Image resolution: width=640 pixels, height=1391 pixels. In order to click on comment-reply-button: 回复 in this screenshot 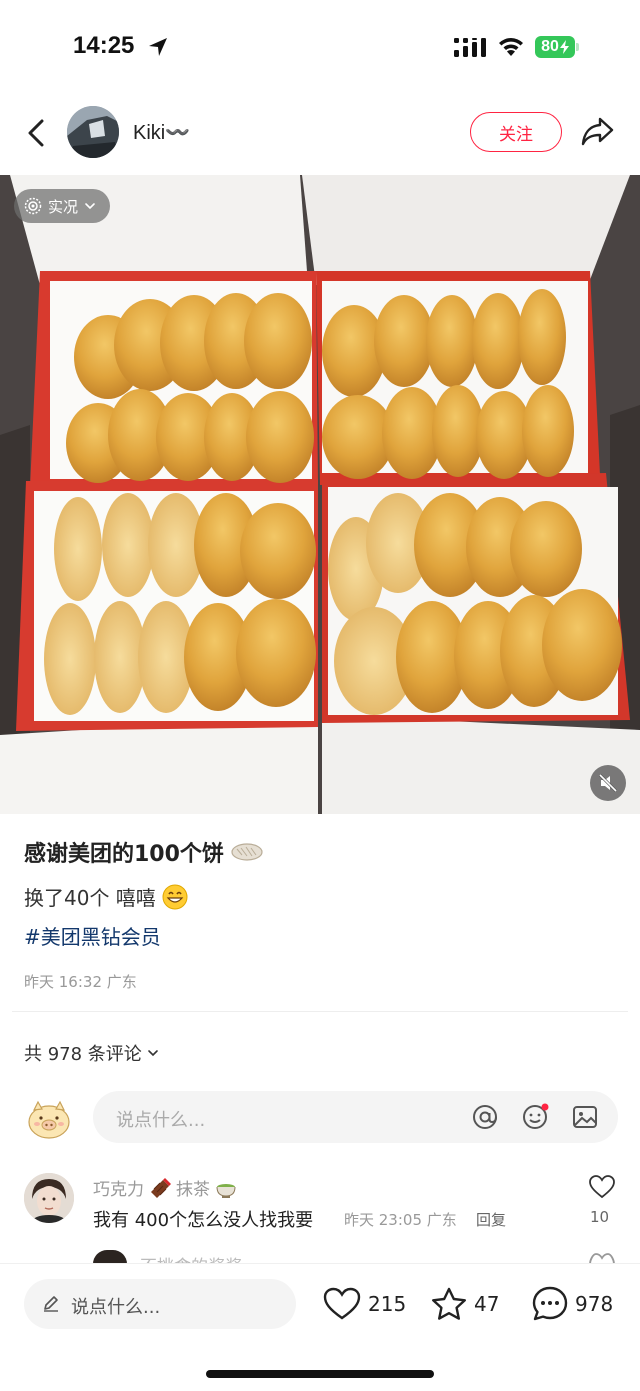, I will do `click(491, 1219)`.